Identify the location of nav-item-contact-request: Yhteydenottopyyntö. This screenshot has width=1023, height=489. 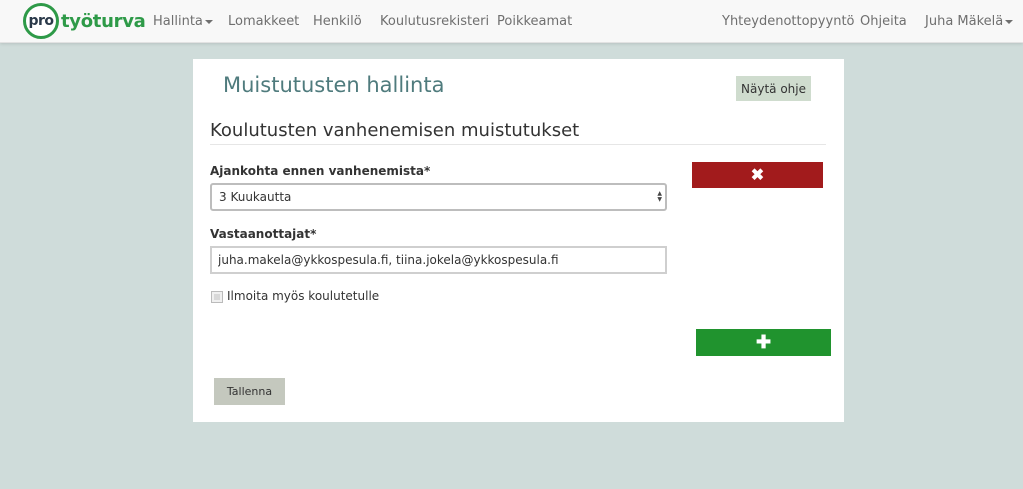
(788, 21).